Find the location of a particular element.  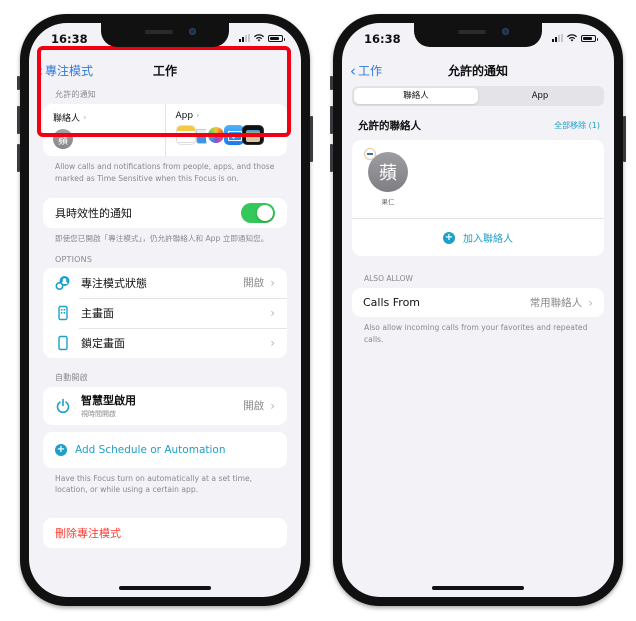

add-contact-label: 加入聯絡人 is located at coordinates (488, 239).